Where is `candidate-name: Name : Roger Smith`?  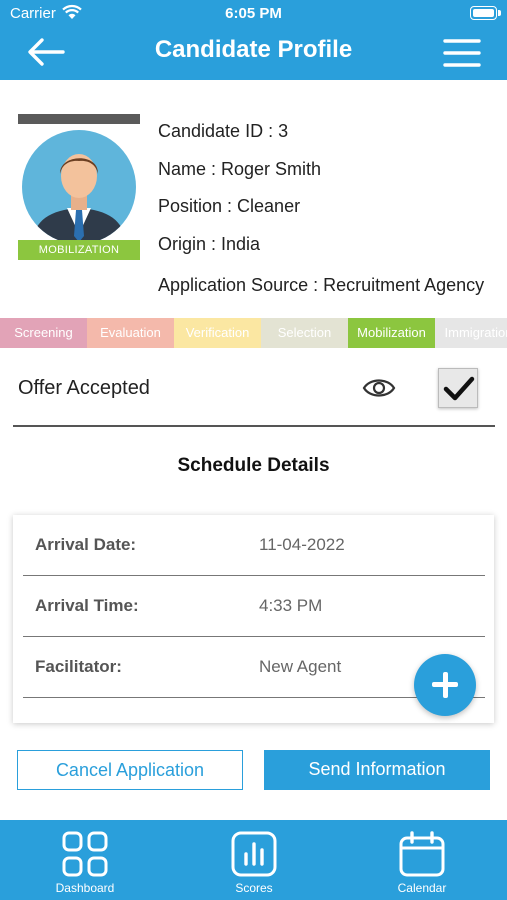 candidate-name: Name : Roger Smith is located at coordinates (240, 169).